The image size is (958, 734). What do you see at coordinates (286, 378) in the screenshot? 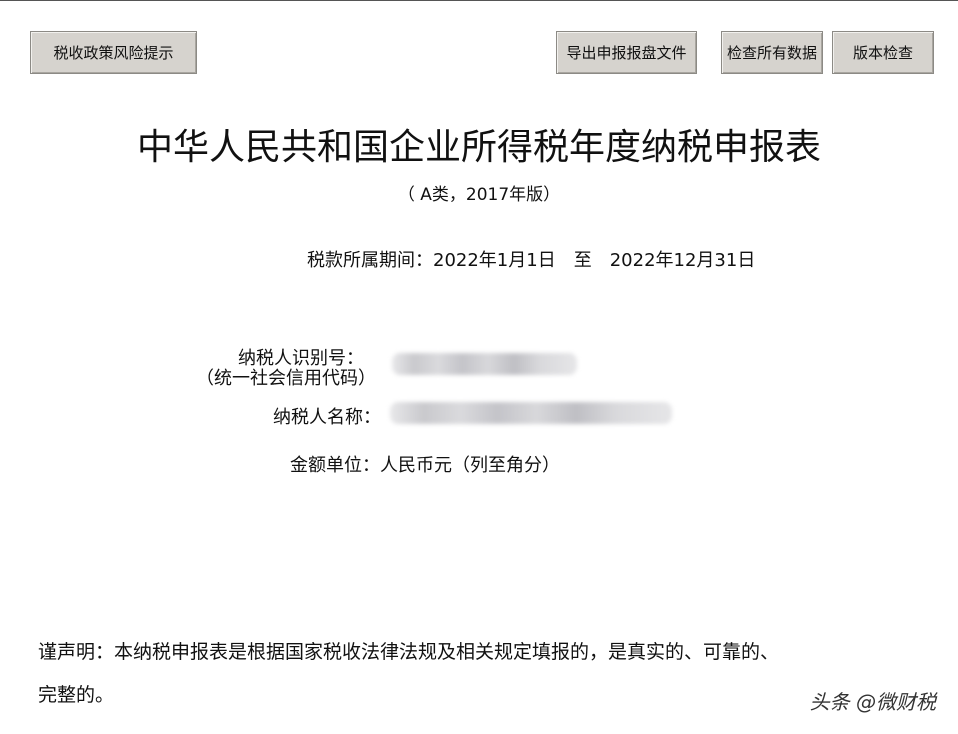
I see `taxpayer-id-sublabel: （统一社会信用代码）` at bounding box center [286, 378].